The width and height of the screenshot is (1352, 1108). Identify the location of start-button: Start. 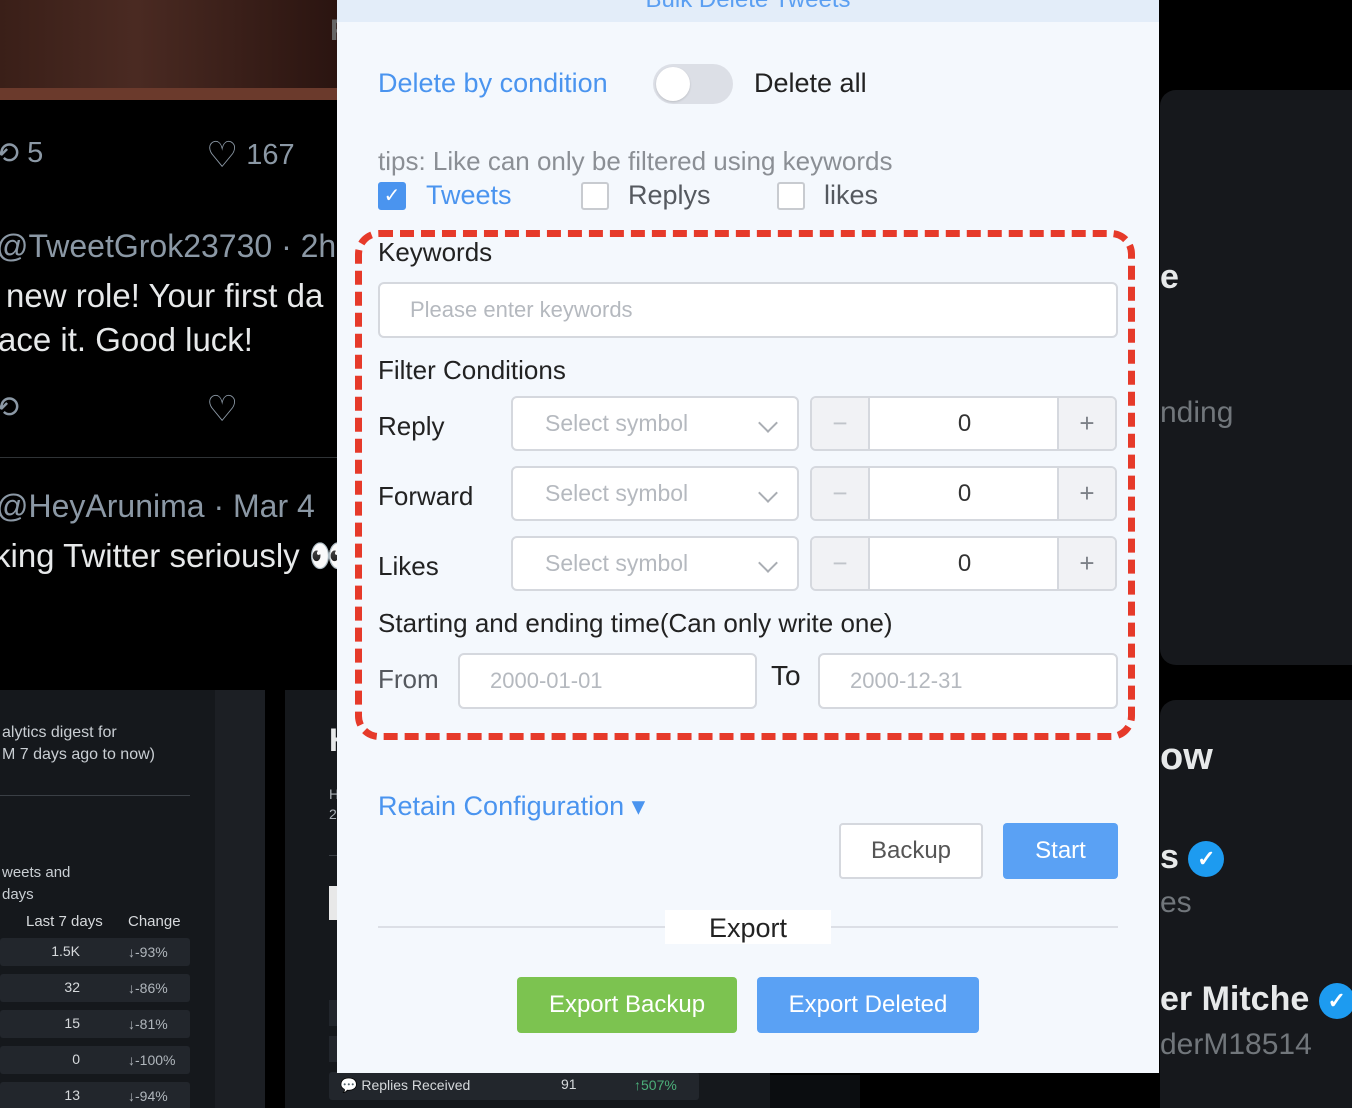
(1060, 851).